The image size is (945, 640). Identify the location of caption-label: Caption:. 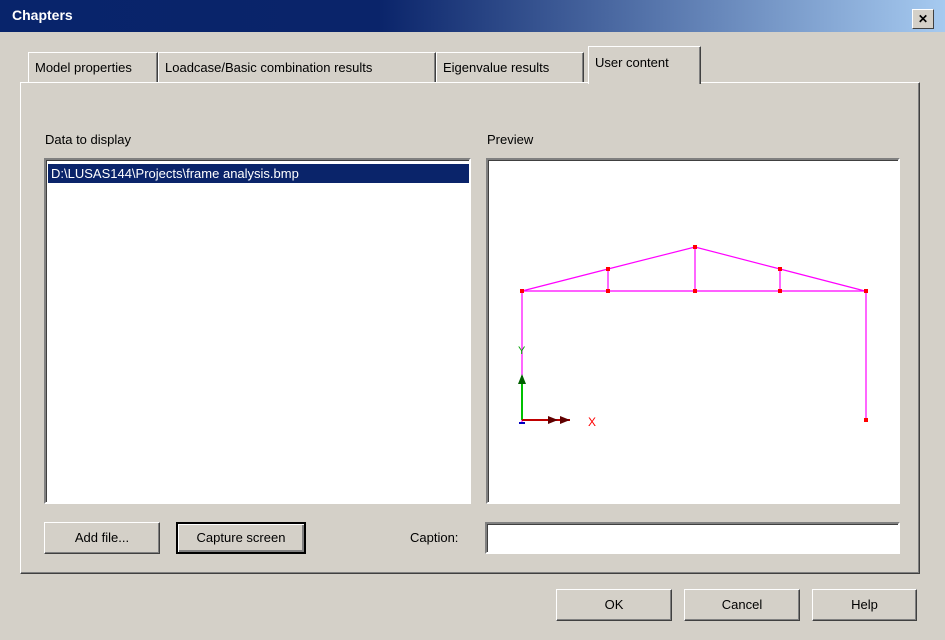
(434, 537).